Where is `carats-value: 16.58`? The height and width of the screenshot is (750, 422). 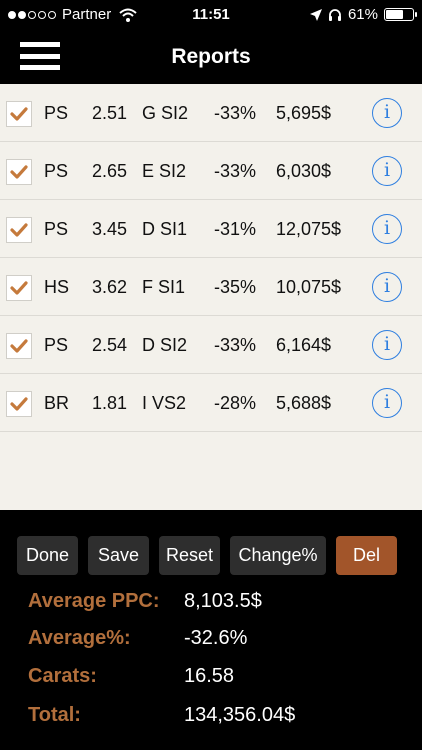 carats-value: 16.58 is located at coordinates (209, 676).